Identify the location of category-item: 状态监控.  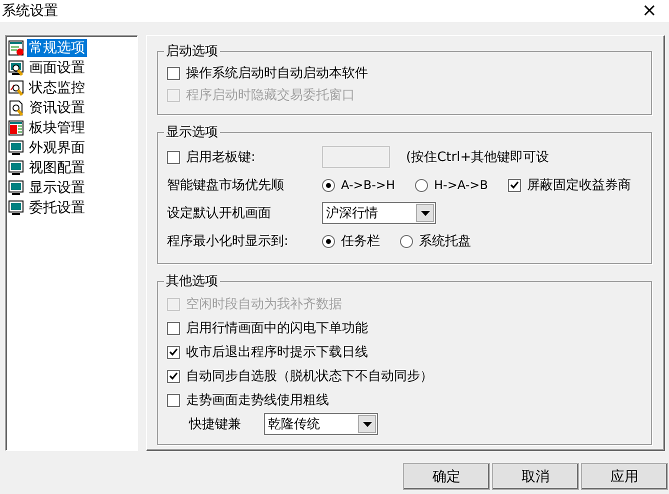
(57, 88).